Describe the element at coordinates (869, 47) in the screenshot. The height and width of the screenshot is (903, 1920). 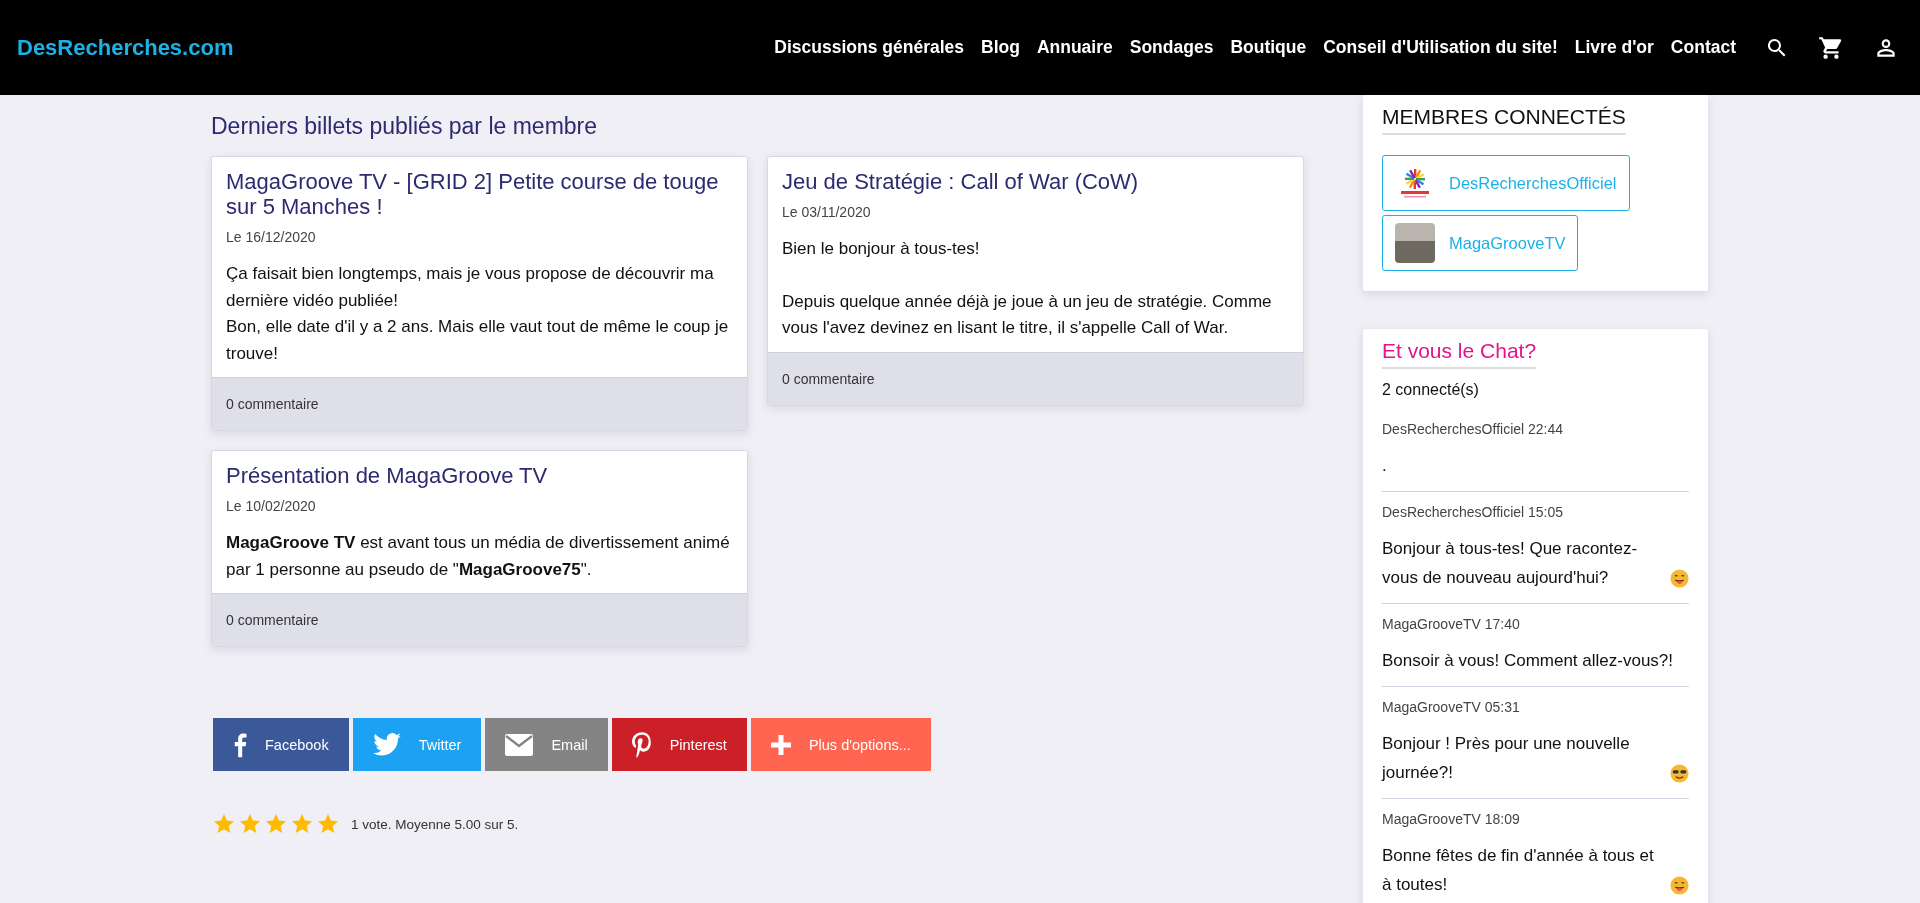
I see `nav-link: Discussions générales` at that location.